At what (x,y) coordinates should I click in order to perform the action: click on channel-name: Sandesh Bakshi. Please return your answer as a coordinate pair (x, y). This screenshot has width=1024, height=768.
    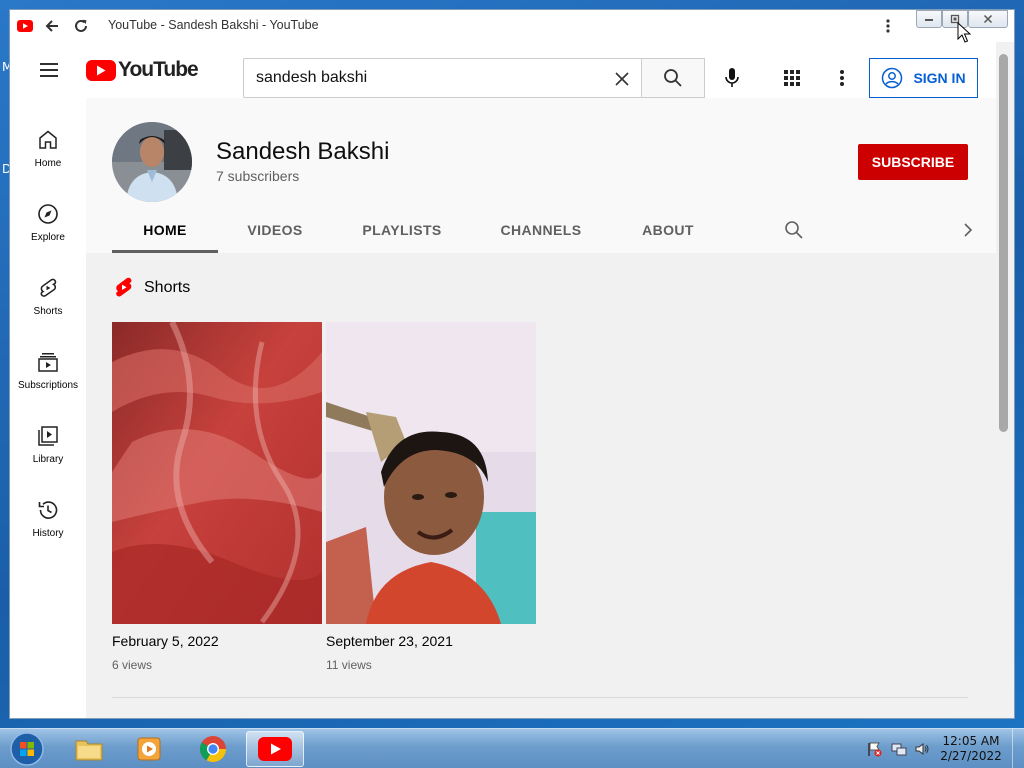
    Looking at the image, I should click on (303, 151).